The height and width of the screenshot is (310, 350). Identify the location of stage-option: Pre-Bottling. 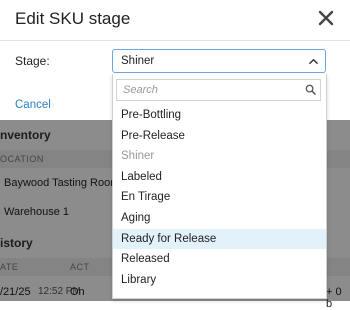
(219, 115).